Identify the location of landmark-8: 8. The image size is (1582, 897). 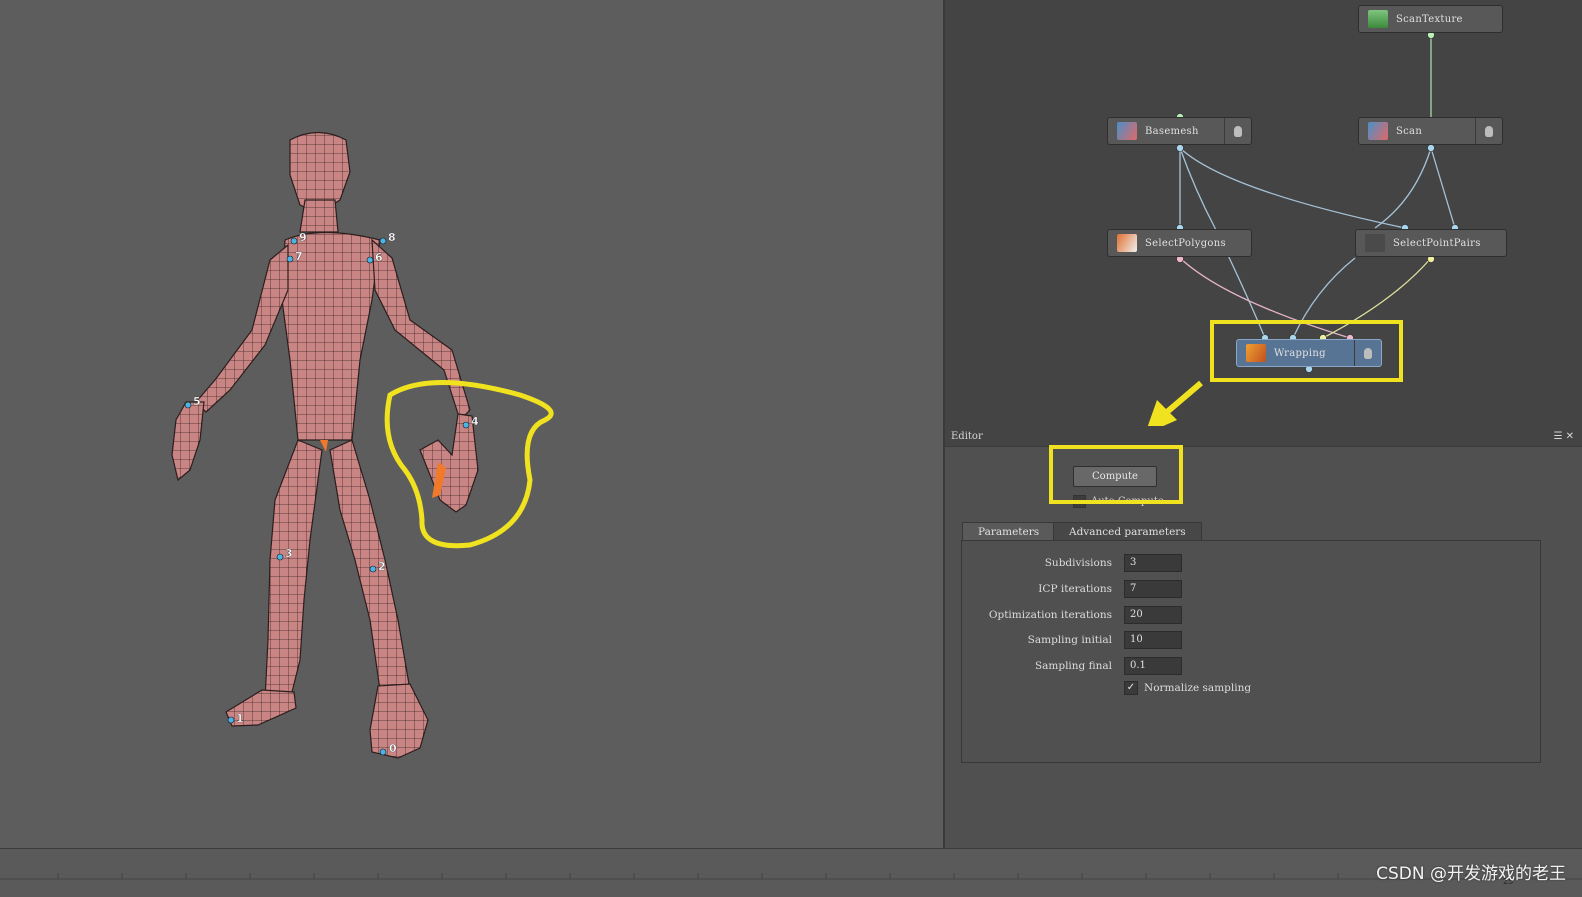
(392, 237).